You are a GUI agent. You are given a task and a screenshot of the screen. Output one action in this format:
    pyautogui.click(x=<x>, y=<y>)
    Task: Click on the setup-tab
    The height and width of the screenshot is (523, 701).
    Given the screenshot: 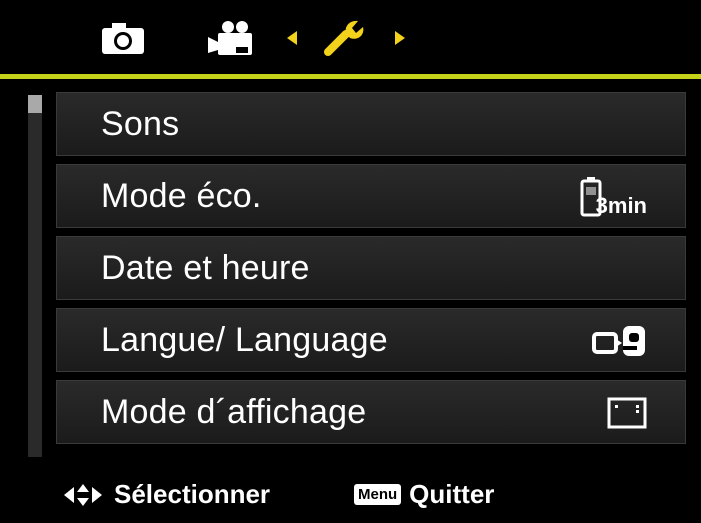 What is the action you would take?
    pyautogui.click(x=346, y=38)
    